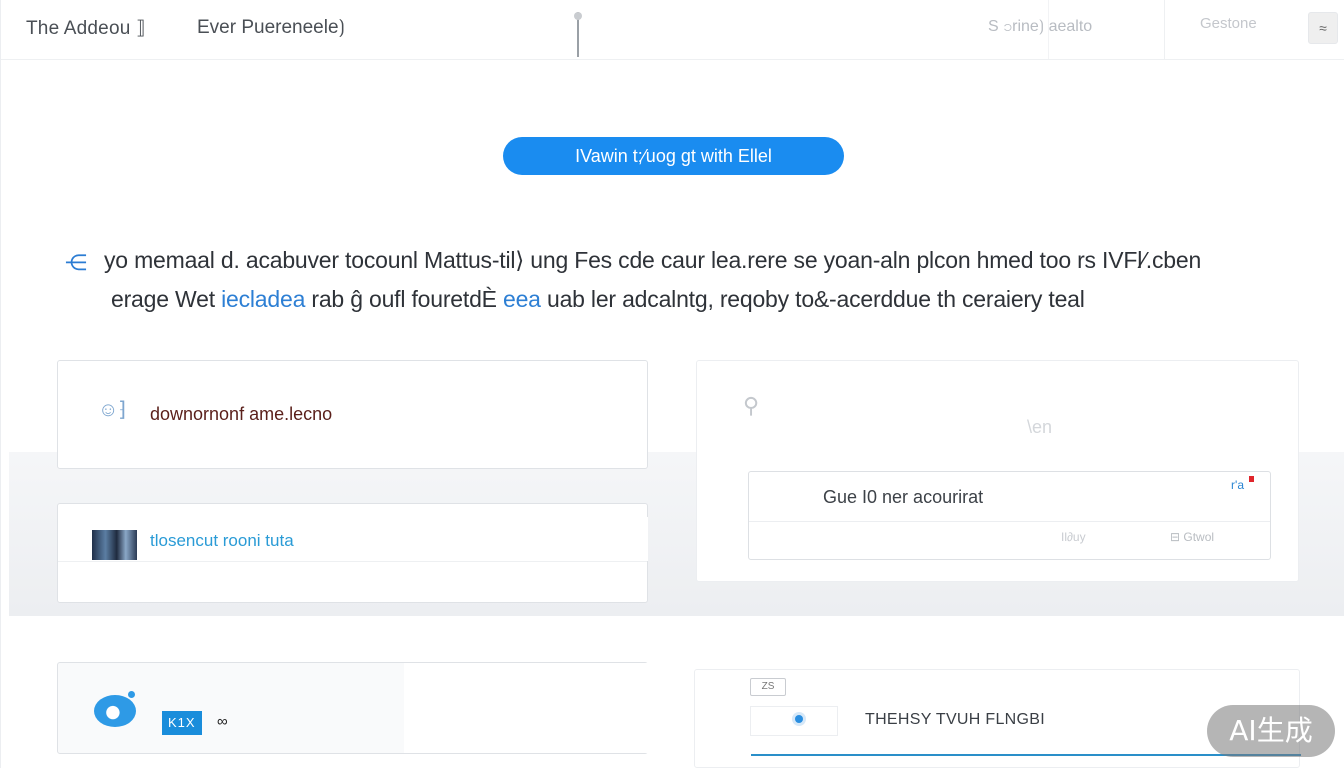 The image size is (1344, 768). What do you see at coordinates (751, 405) in the screenshot?
I see `person-icon: ⚲` at bounding box center [751, 405].